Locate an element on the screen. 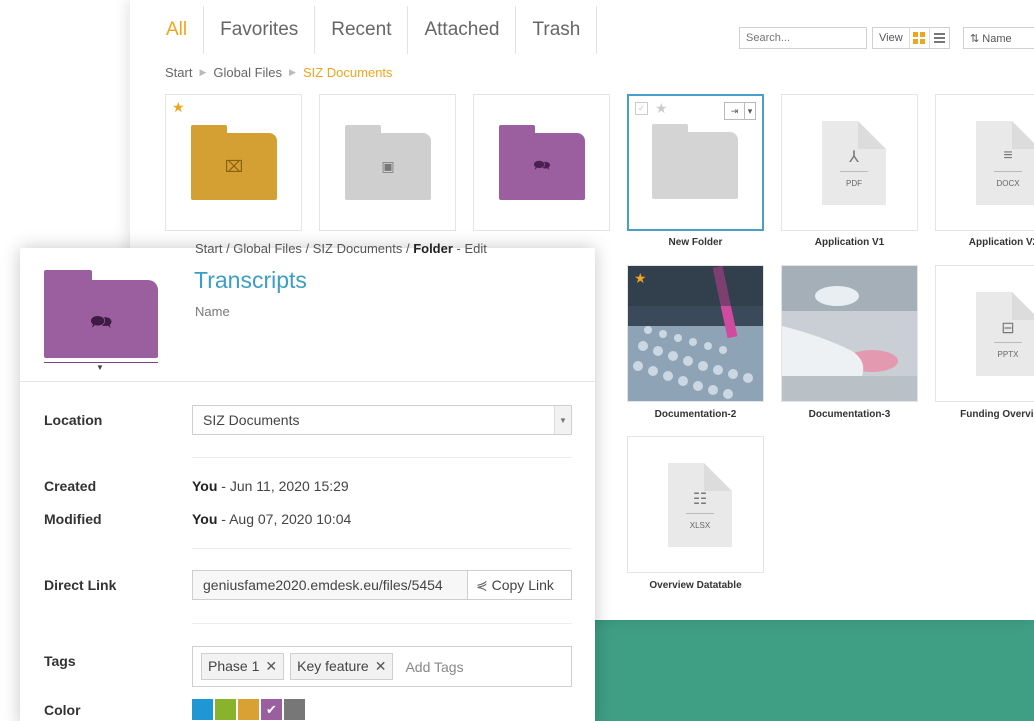 This screenshot has width=1034, height=721. tab-attached: Attached is located at coordinates (462, 30).